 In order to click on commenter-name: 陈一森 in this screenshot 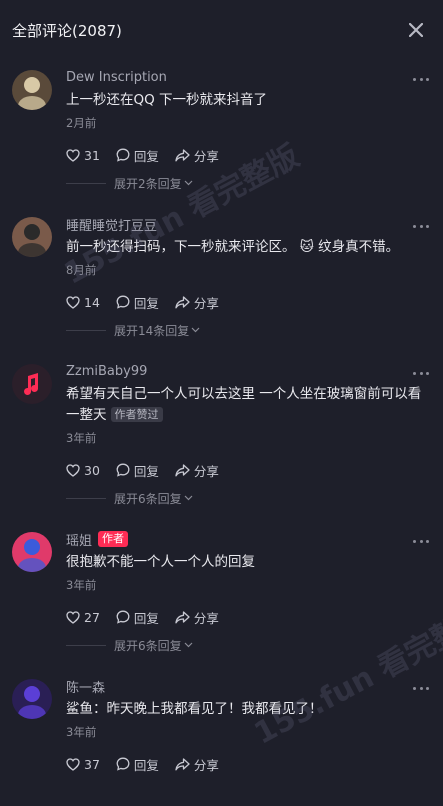, I will do `click(85, 686)`.